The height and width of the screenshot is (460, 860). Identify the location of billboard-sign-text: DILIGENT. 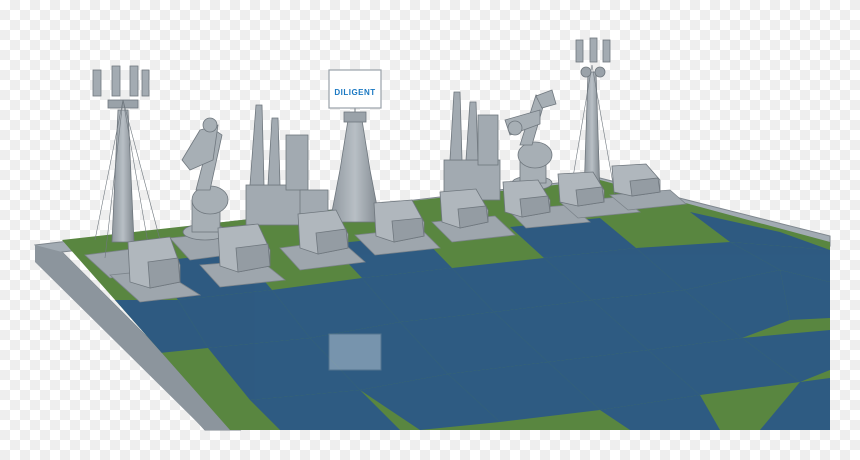
(354, 92).